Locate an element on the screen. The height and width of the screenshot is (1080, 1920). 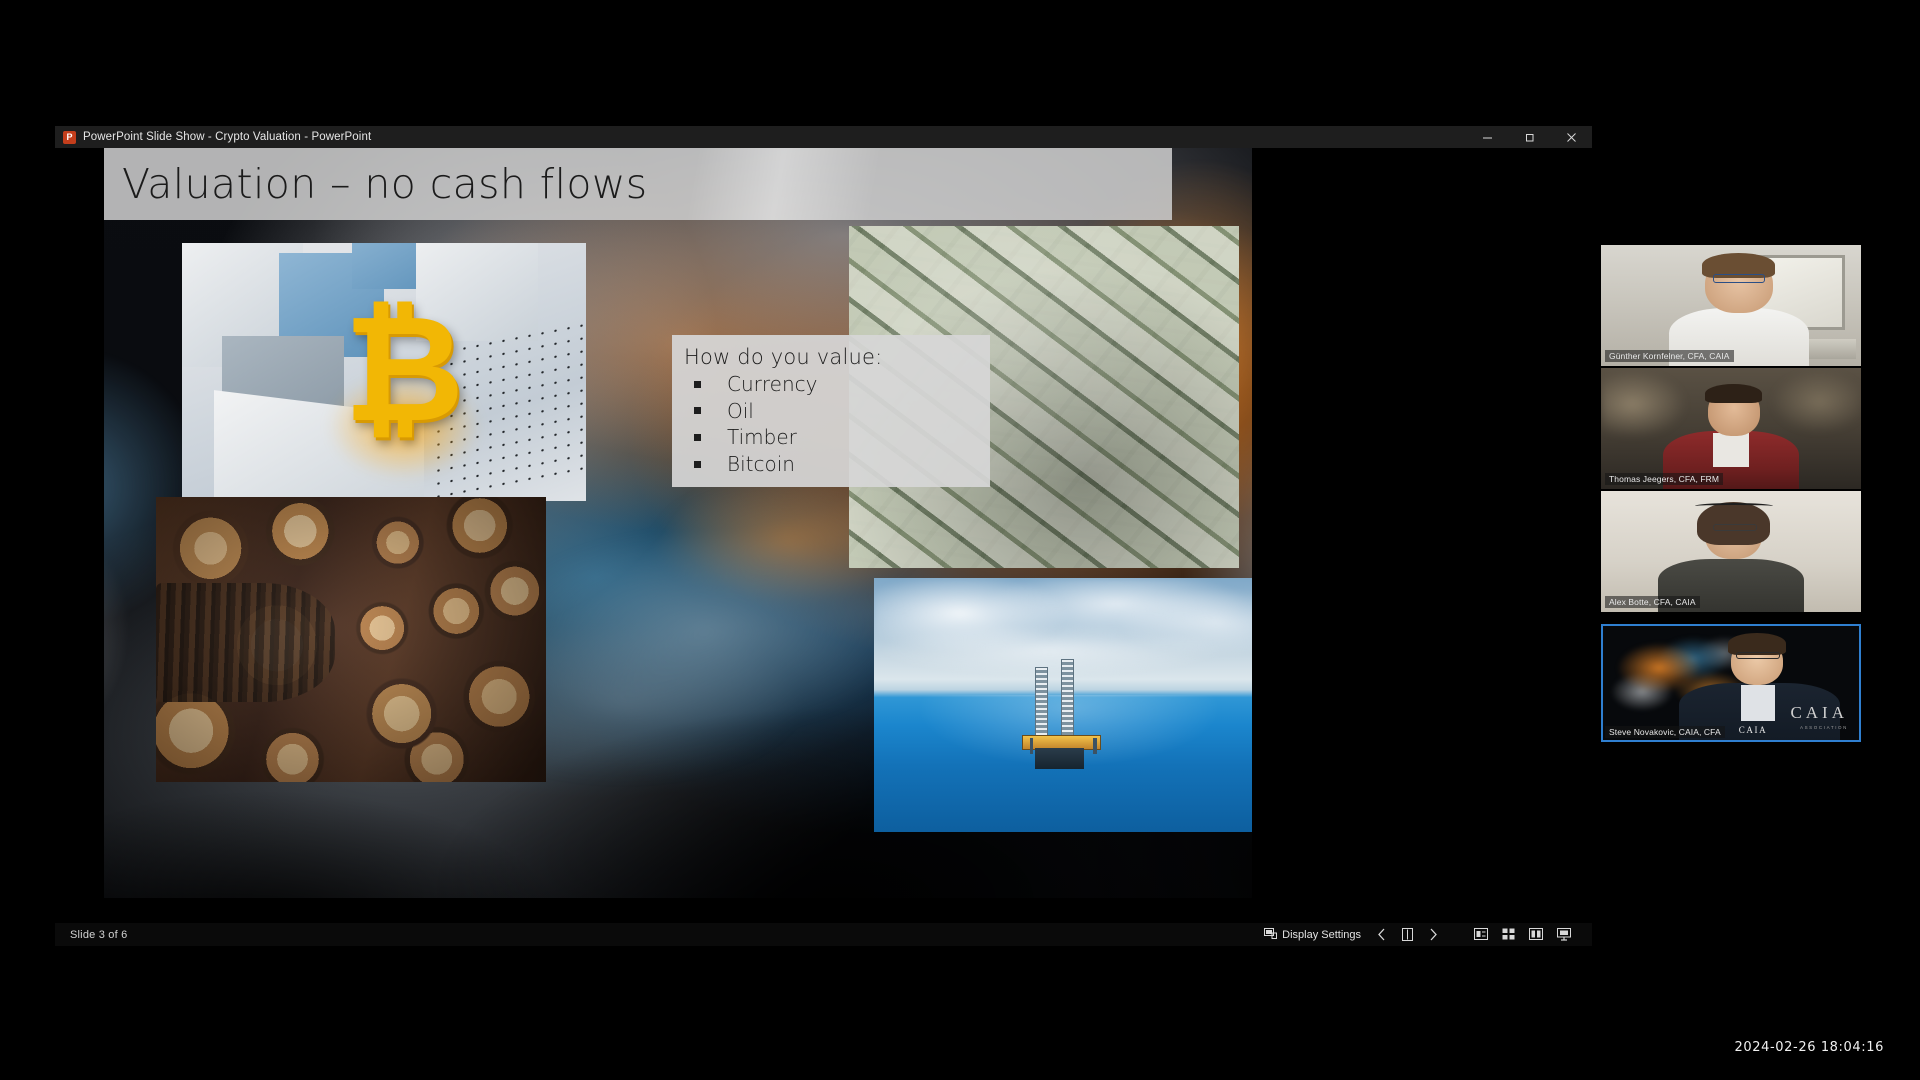
list-item-label: Bitcoin is located at coordinates (761, 463).